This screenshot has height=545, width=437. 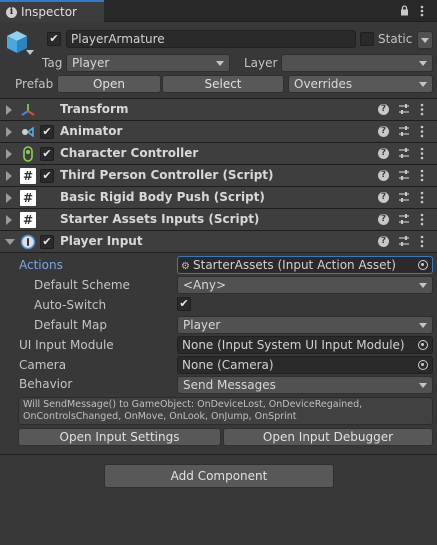 What do you see at coordinates (218, 109) in the screenshot?
I see `component-transform: Transform ?` at bounding box center [218, 109].